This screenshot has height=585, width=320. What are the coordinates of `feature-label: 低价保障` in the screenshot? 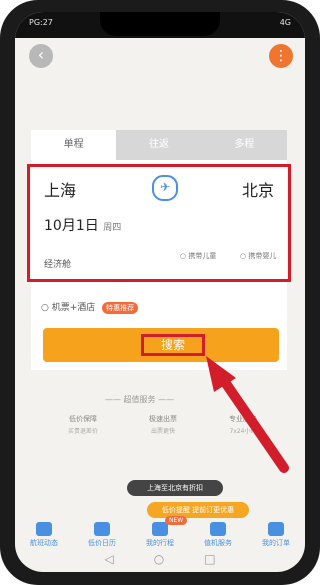 It's located at (83, 419).